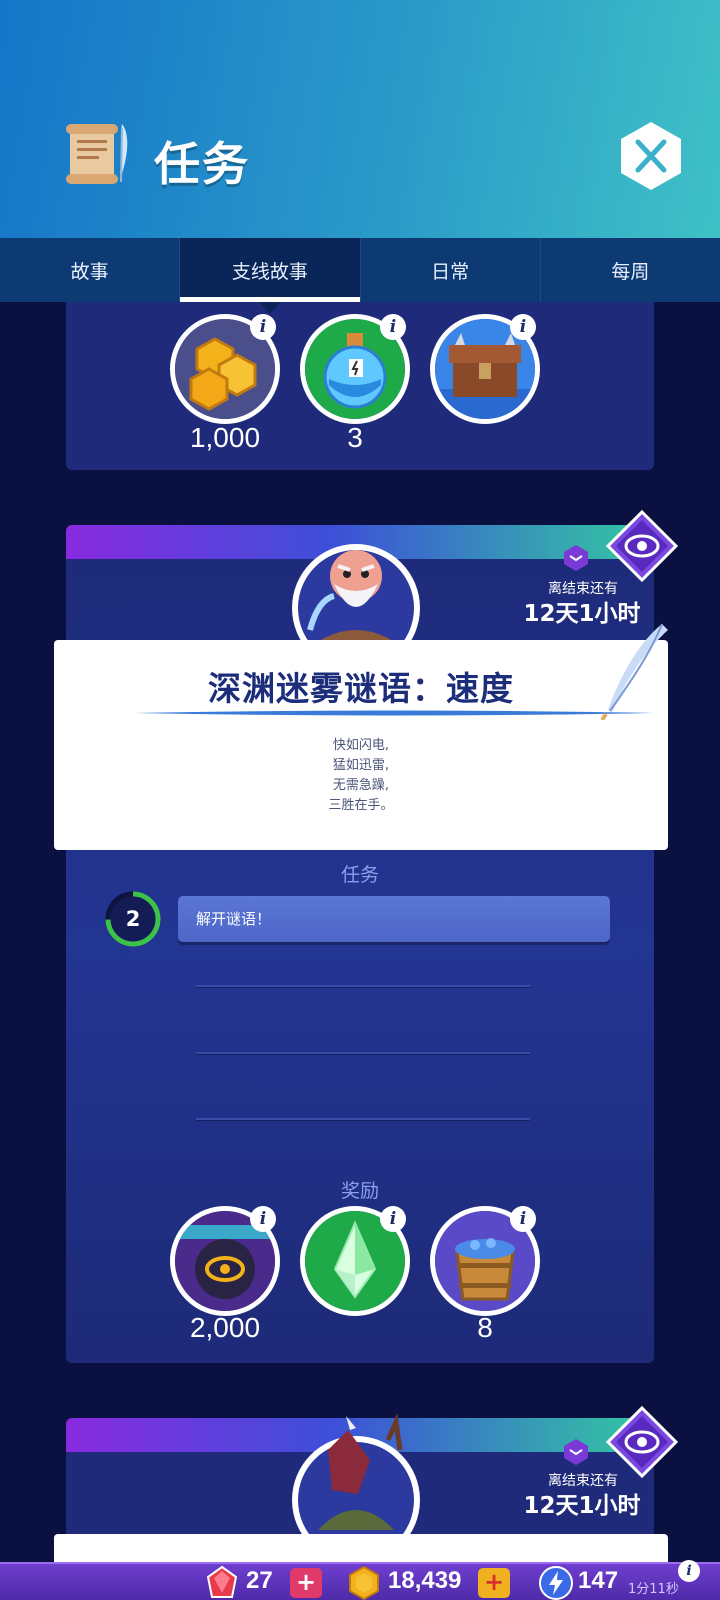 The image size is (720, 1600). I want to click on reward-gem-bucket-info-icon: i, so click(523, 1219).